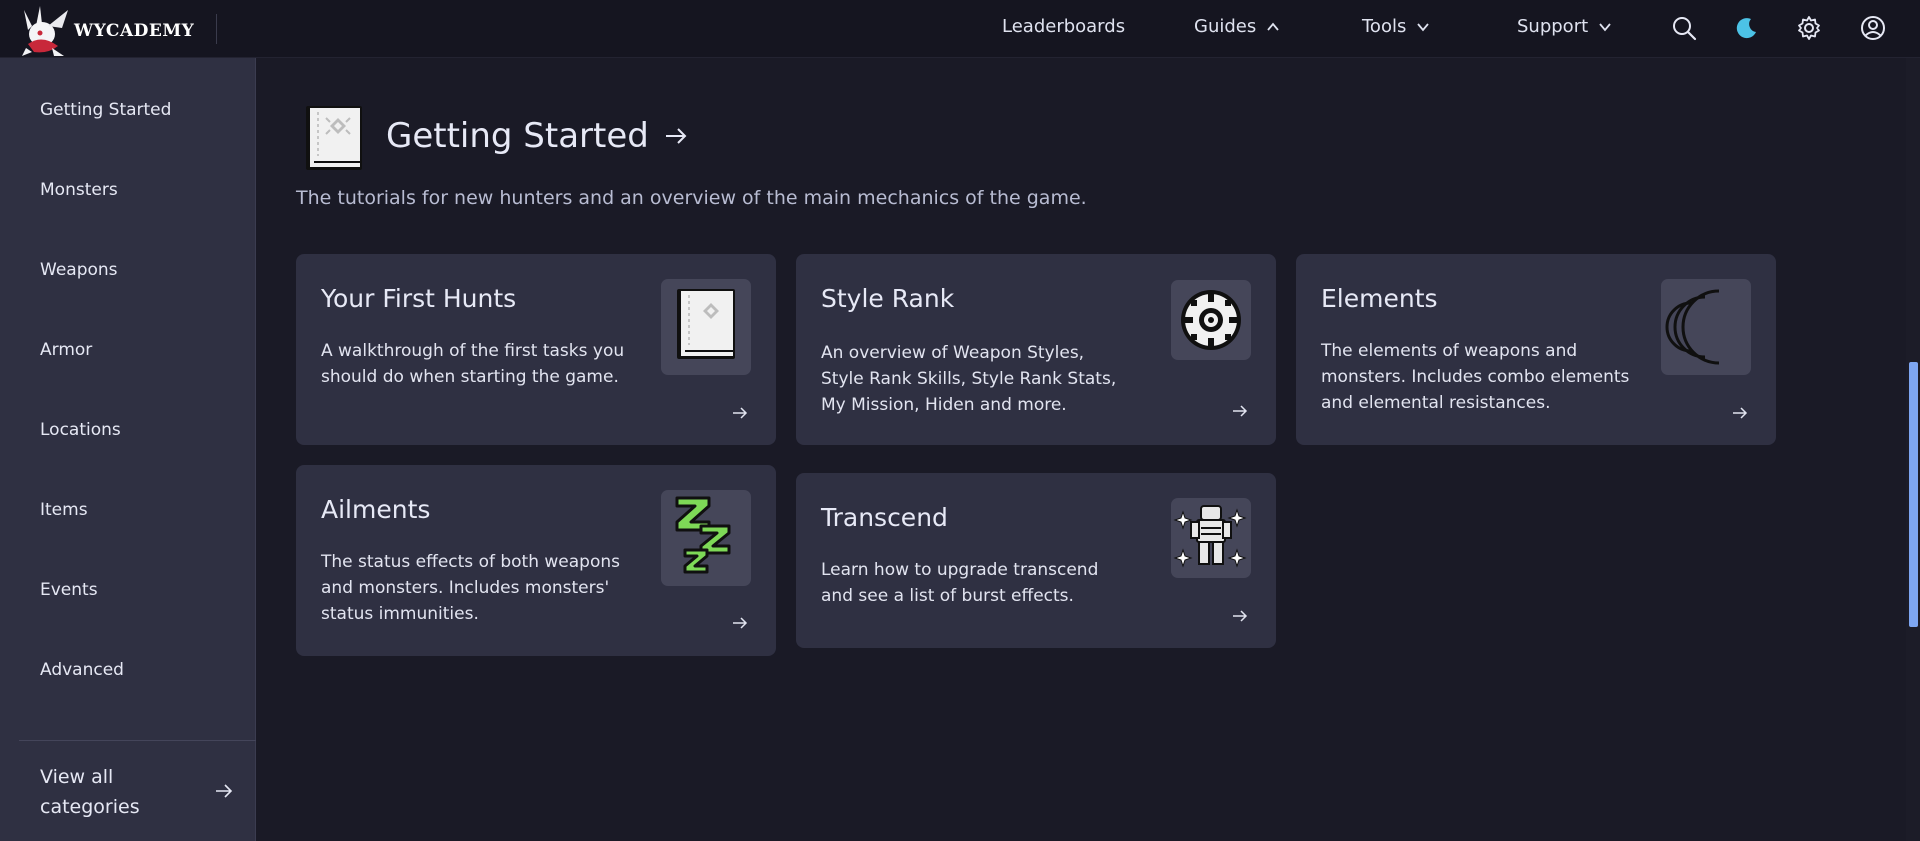 Image resolution: width=1920 pixels, height=841 pixels. What do you see at coordinates (80, 430) in the screenshot?
I see `sidebar-item-locations: Locations` at bounding box center [80, 430].